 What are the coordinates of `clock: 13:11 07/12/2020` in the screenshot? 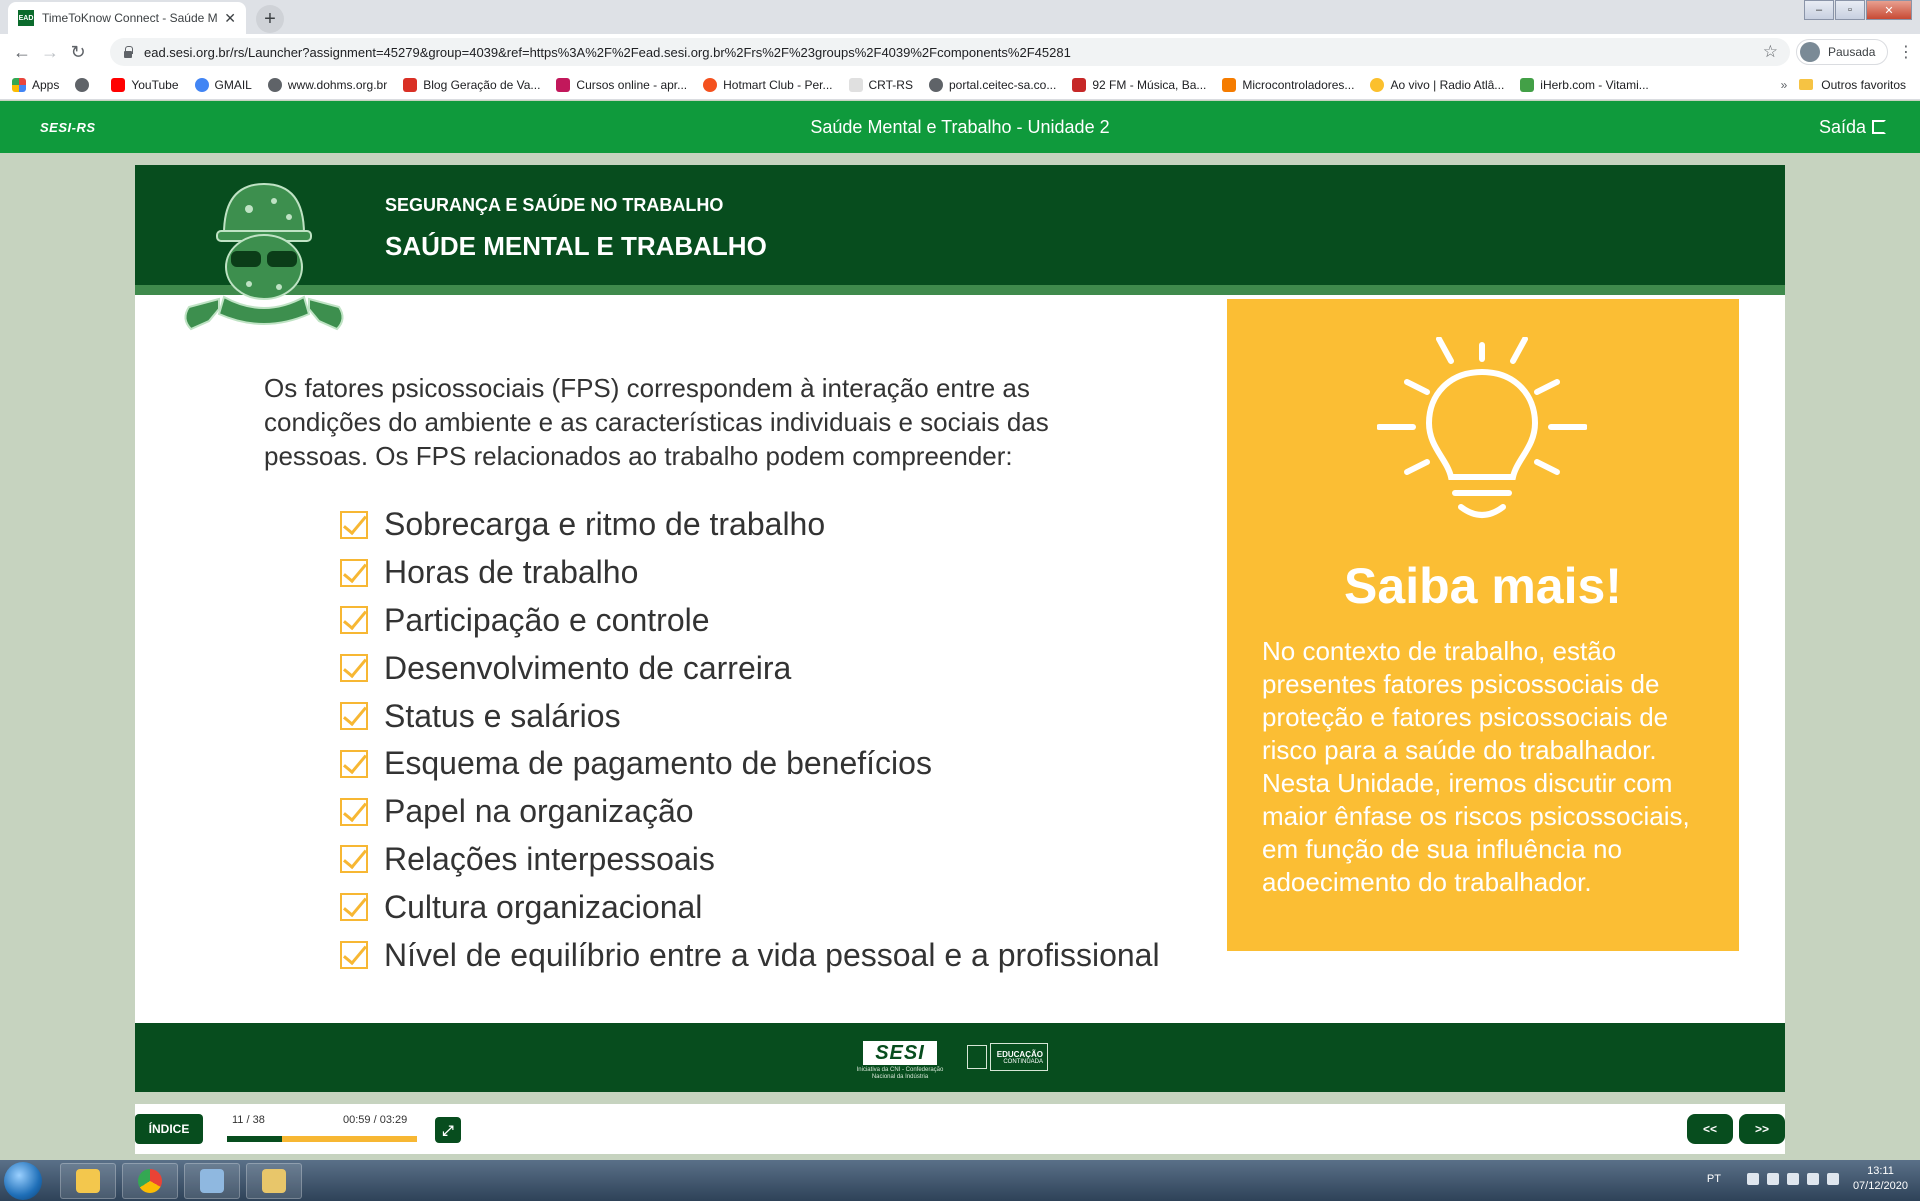 It's located at (1880, 1179).